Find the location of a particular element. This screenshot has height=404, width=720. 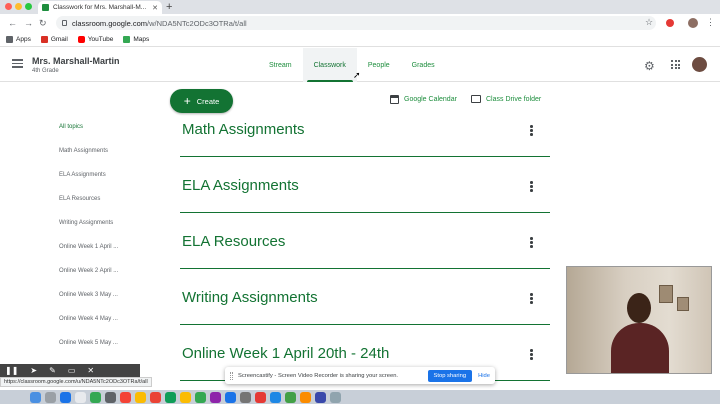

photos-icon is located at coordinates (185, 397).